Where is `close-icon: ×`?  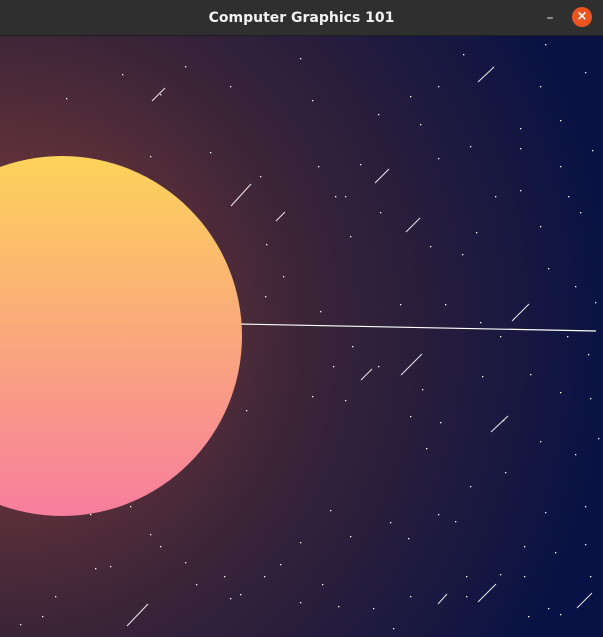 close-icon: × is located at coordinates (582, 16).